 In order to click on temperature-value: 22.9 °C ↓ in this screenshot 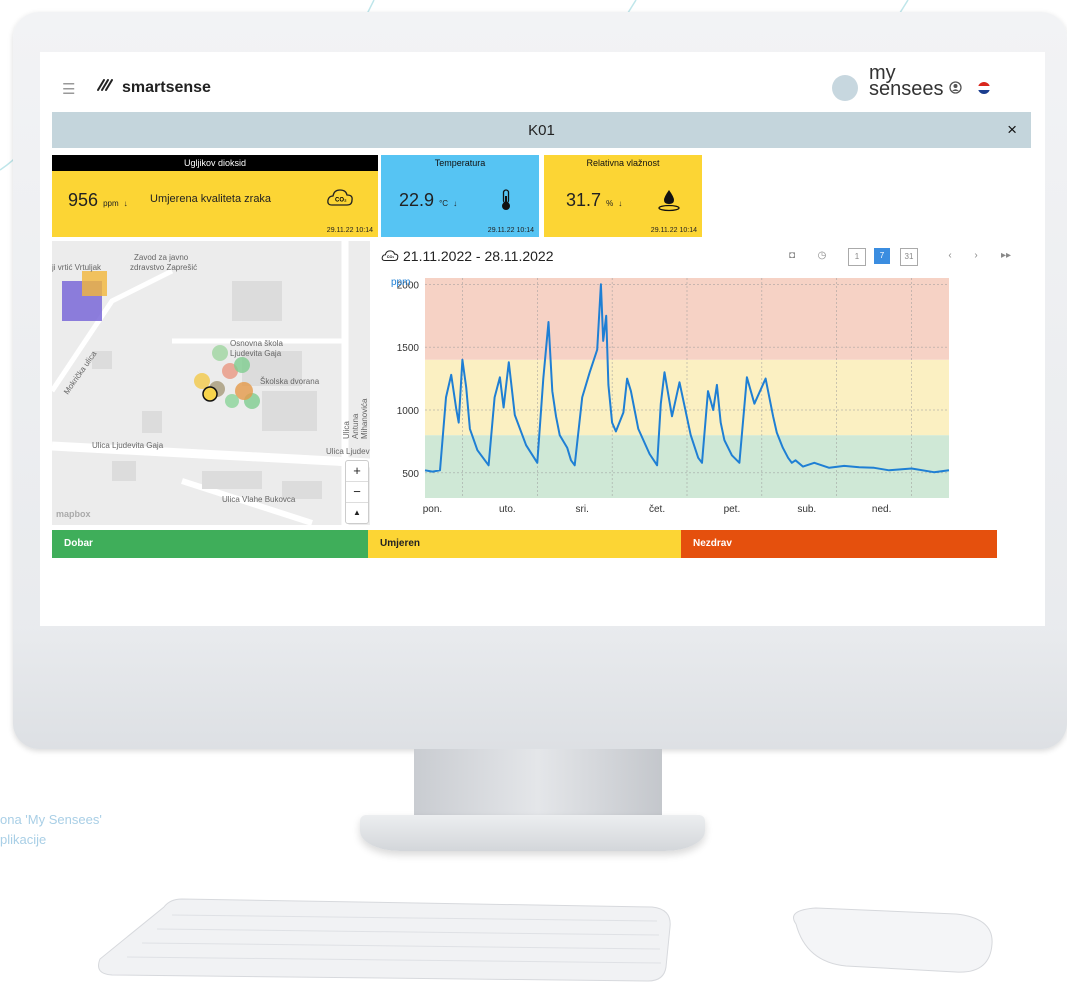, I will do `click(428, 200)`.